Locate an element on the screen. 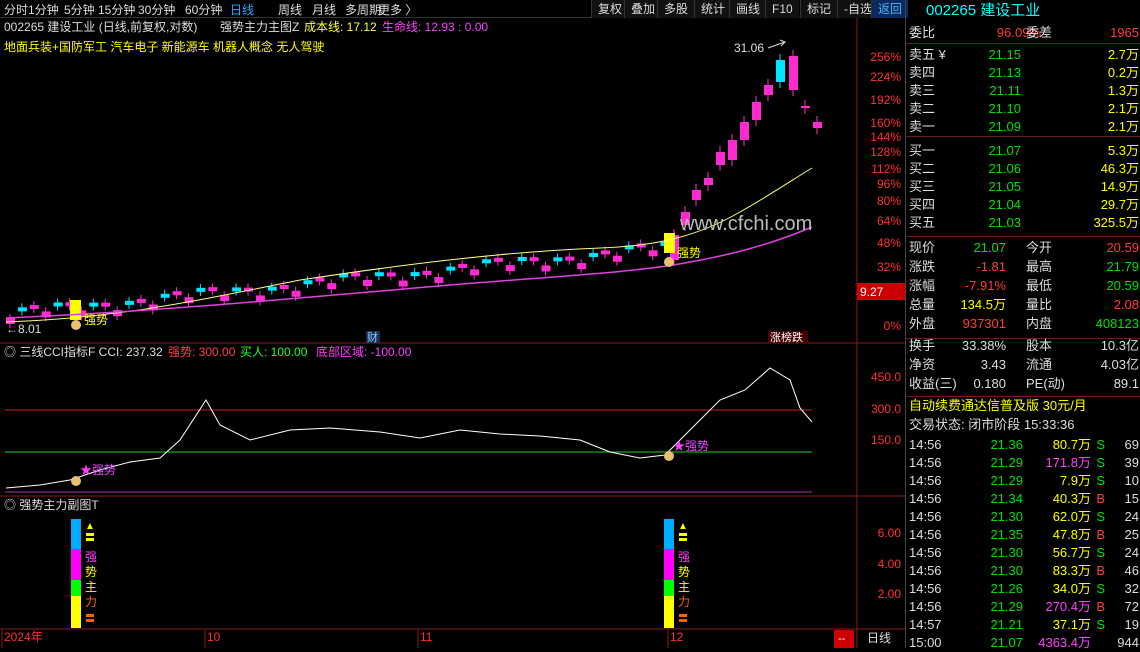  toolbar-button-1: 叠加 is located at coordinates (643, 9).